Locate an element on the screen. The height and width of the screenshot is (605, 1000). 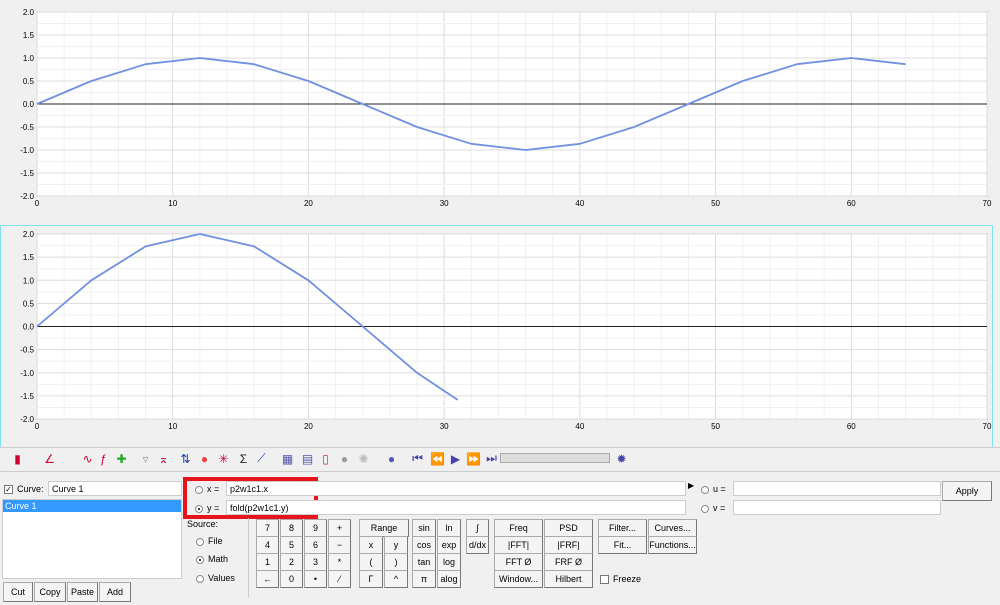
operator-button: ^ is located at coordinates (396, 579).